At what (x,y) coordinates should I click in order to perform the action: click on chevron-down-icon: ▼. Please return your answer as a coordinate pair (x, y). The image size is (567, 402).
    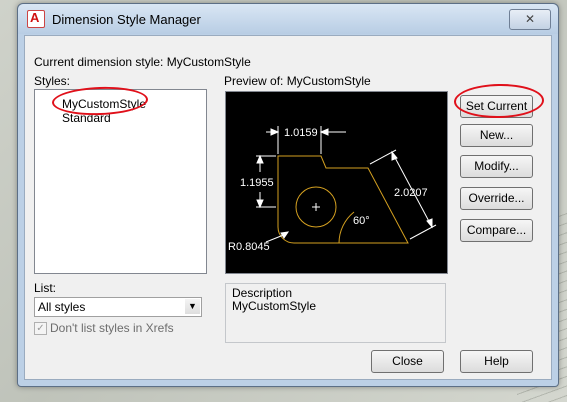
    Looking at the image, I should click on (192, 306).